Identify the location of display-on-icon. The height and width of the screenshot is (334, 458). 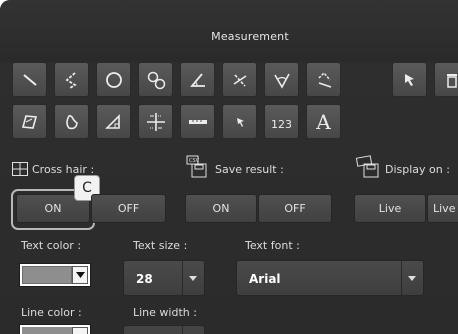
(367, 166).